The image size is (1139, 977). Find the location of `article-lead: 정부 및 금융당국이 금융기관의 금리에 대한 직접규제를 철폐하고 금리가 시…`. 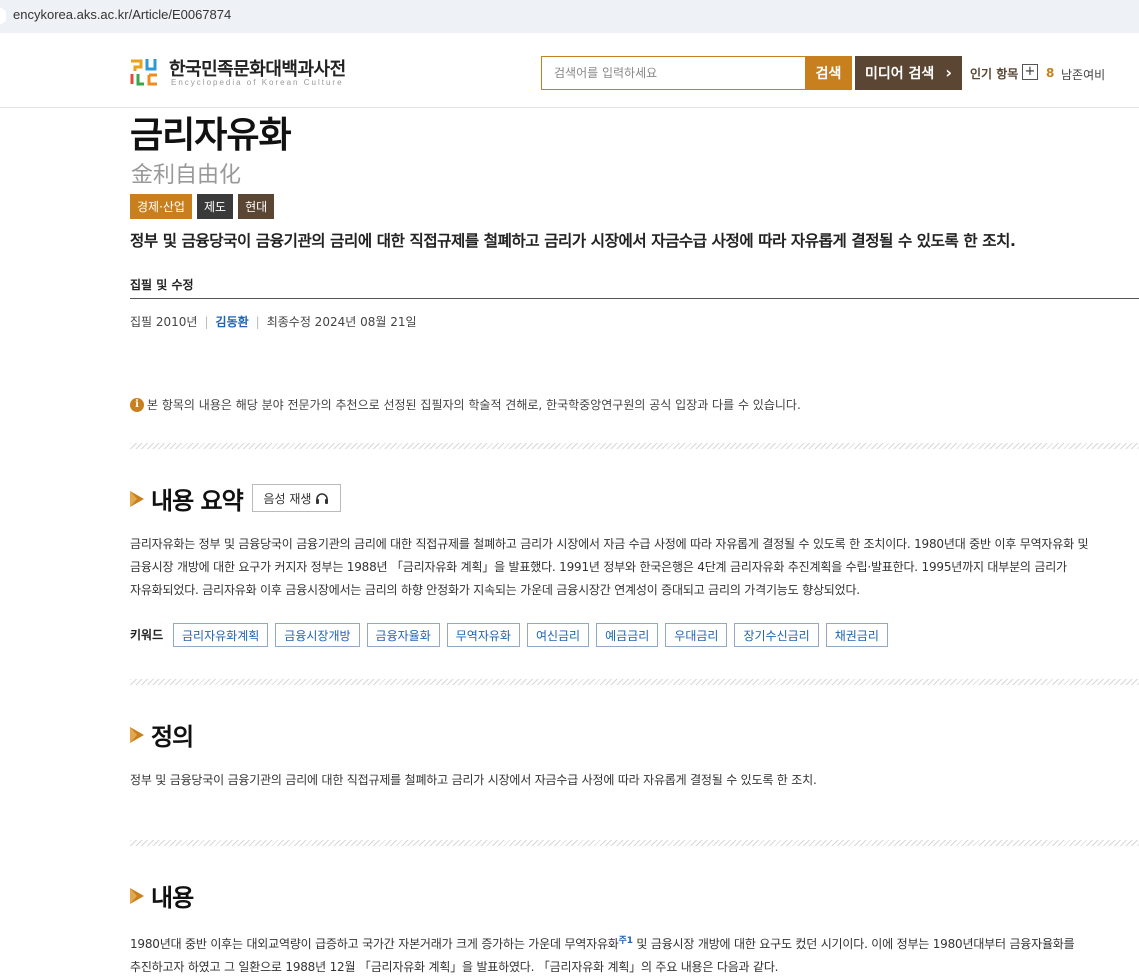

article-lead: 정부 및 금융당국이 금융기관의 금리에 대한 직접규제를 철폐하고 금리가 시… is located at coordinates (573, 241).